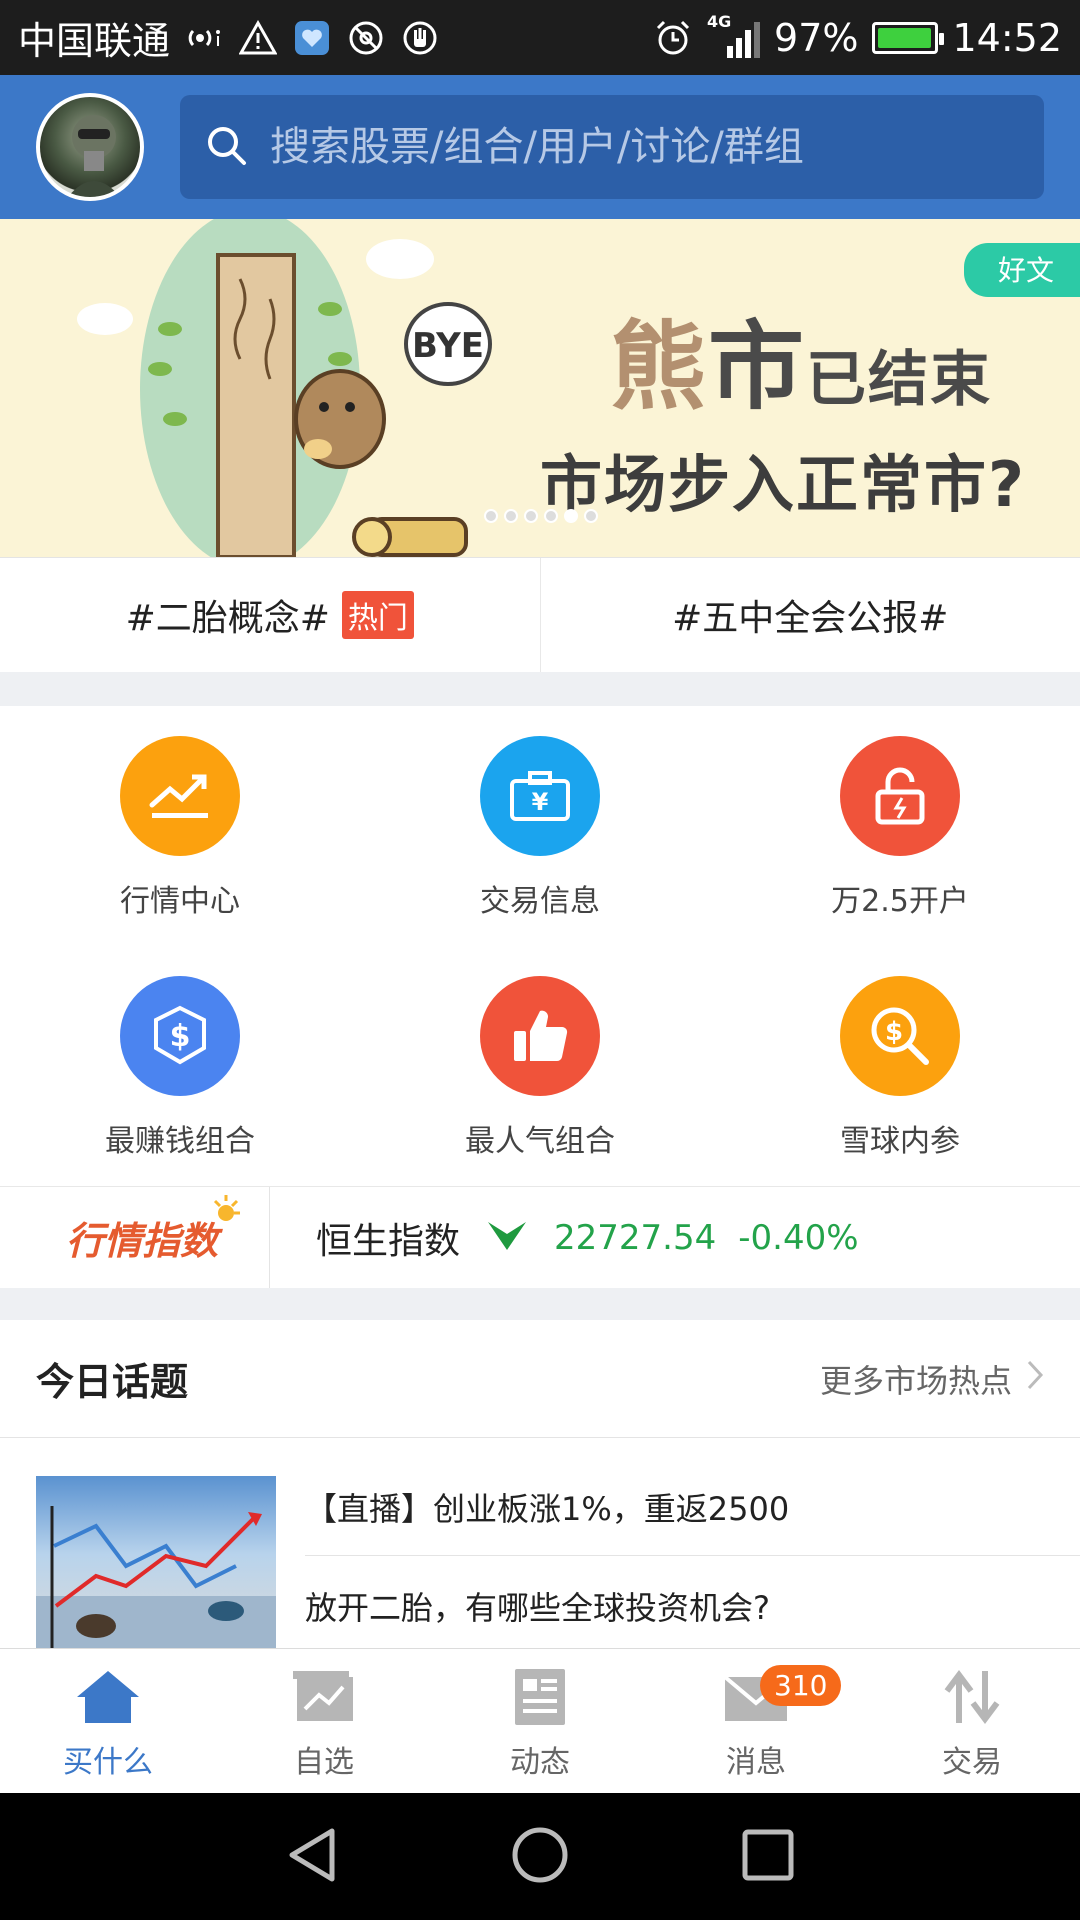  I want to click on unread-badge: 310, so click(801, 1685).